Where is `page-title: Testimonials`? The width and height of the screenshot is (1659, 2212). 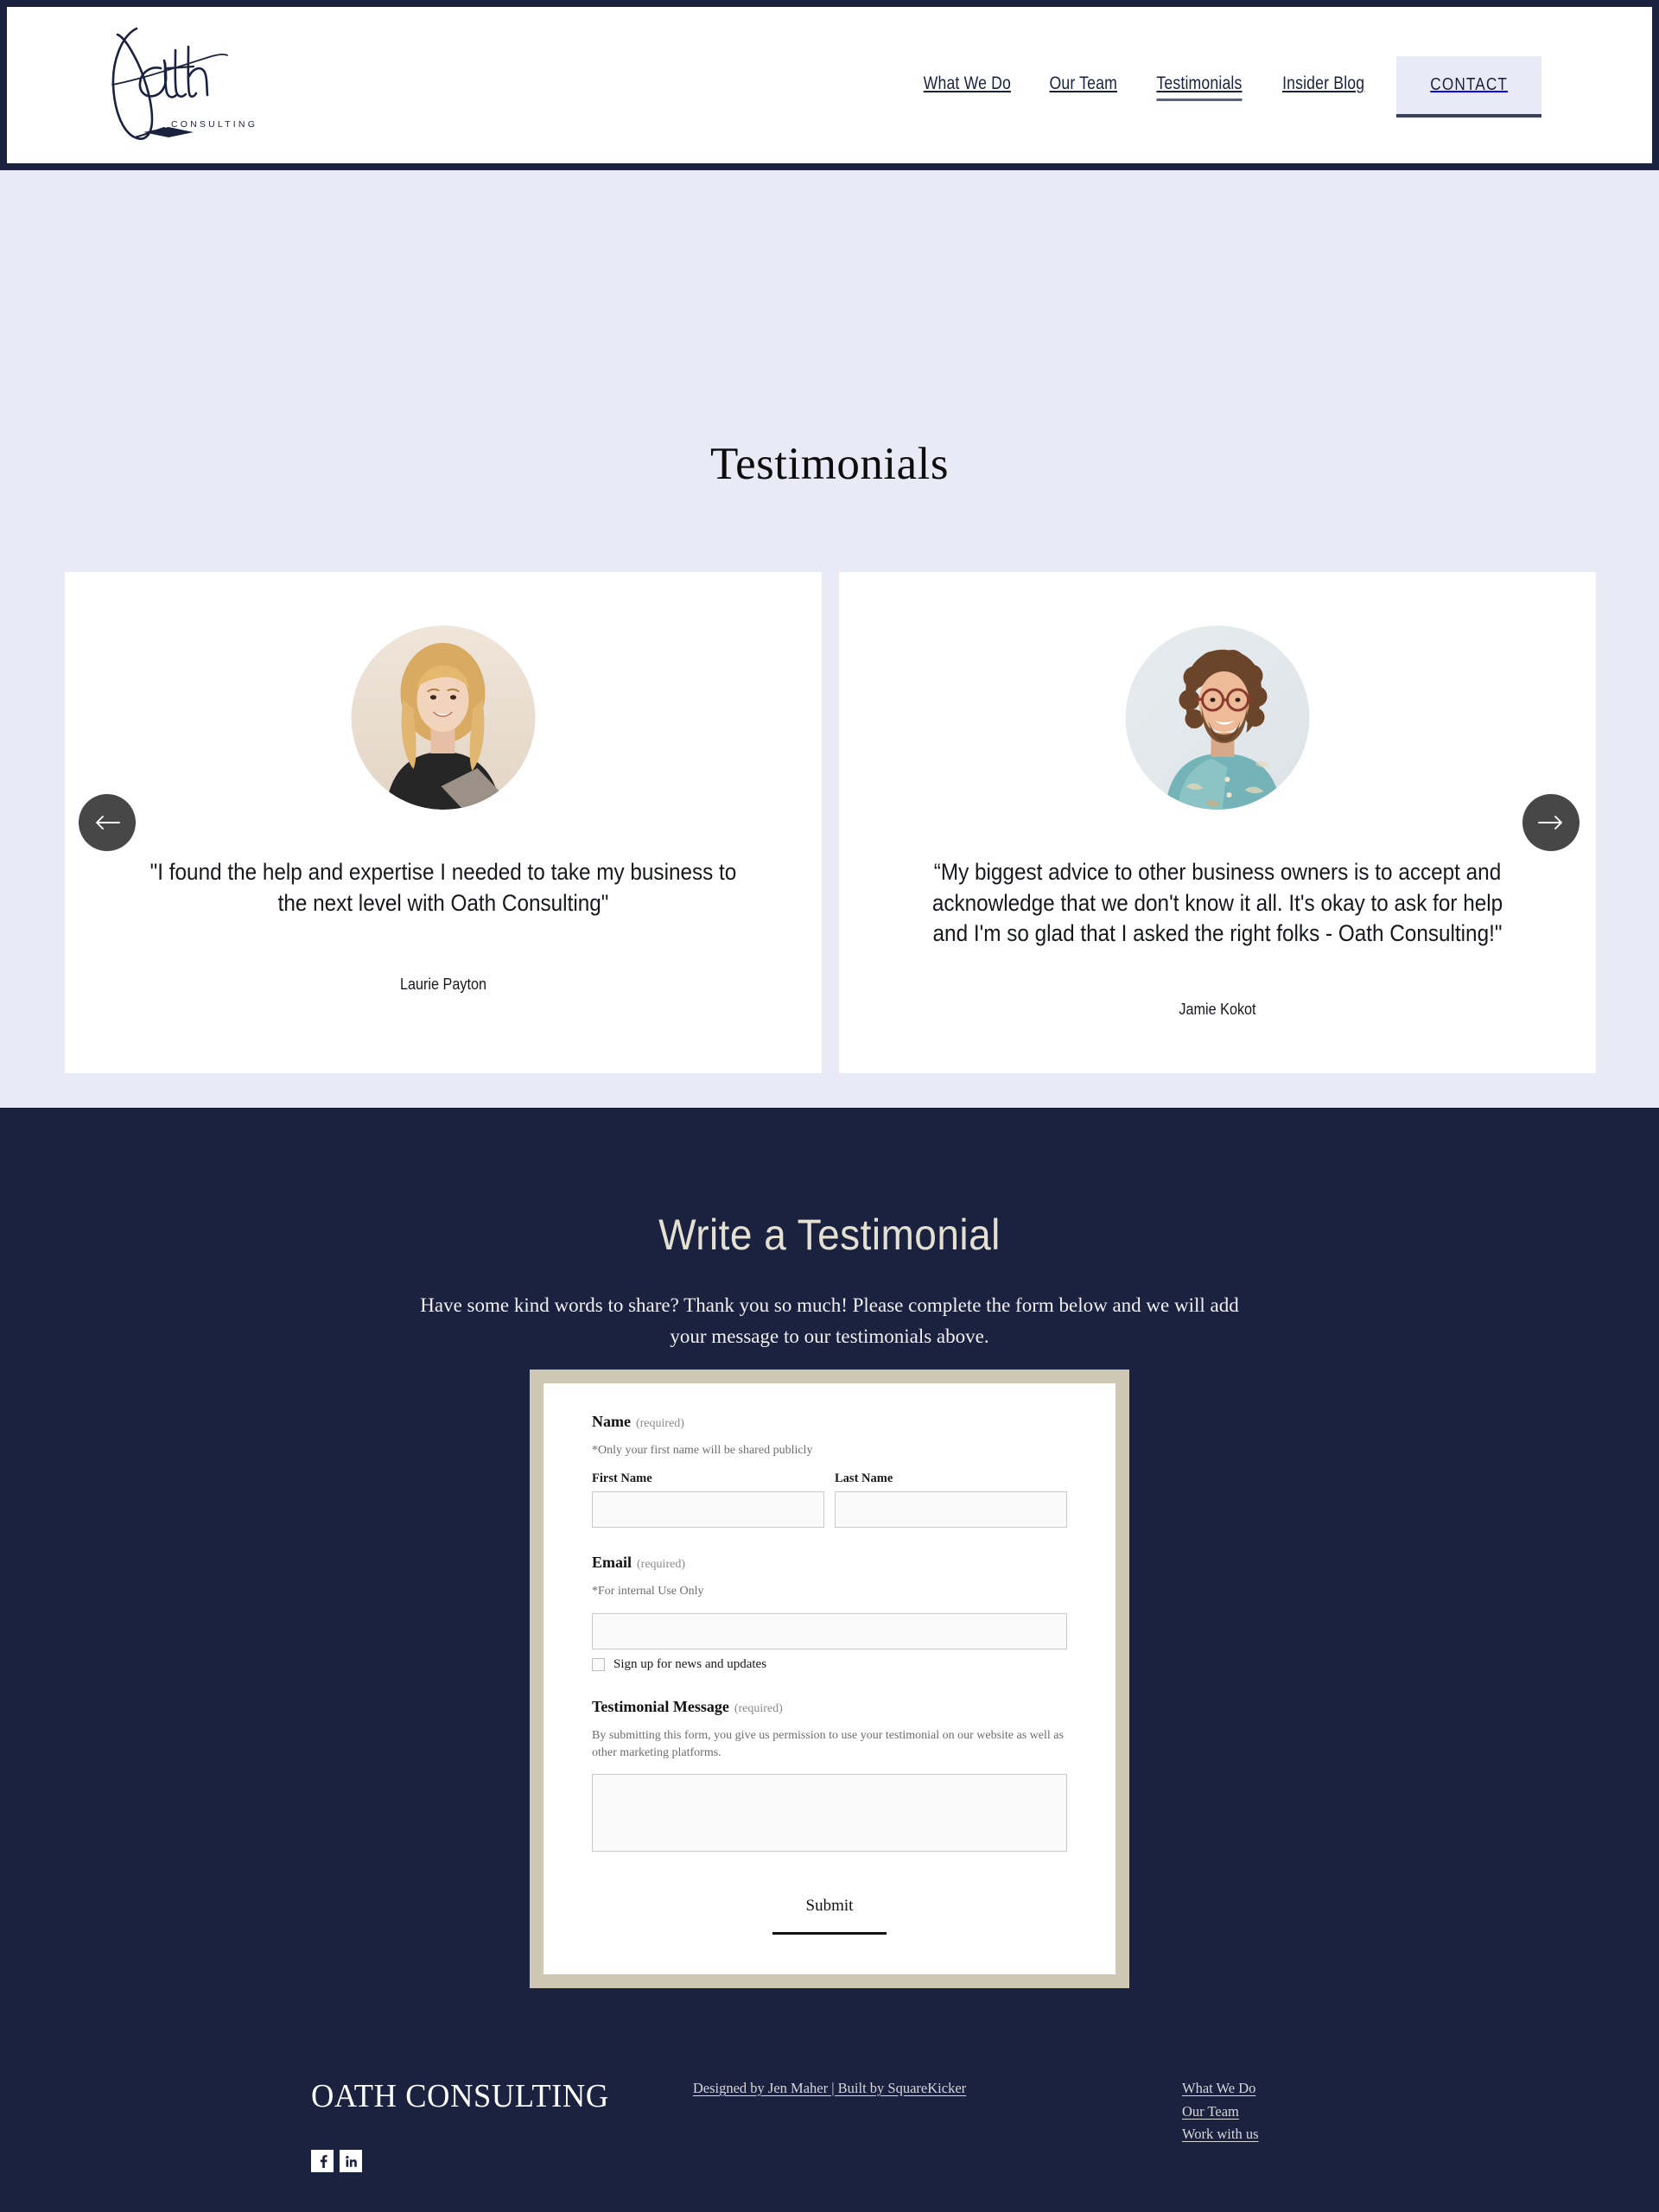 page-title: Testimonials is located at coordinates (829, 464).